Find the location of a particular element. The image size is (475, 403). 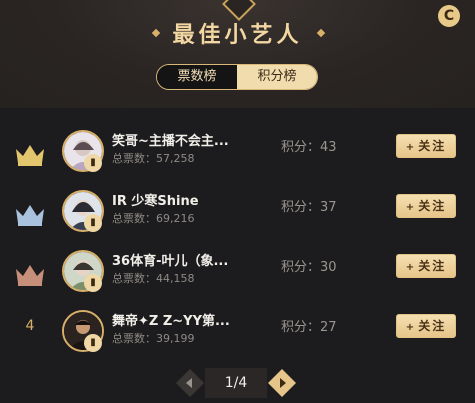

total-votes: 总票数：69,216 is located at coordinates (153, 218).